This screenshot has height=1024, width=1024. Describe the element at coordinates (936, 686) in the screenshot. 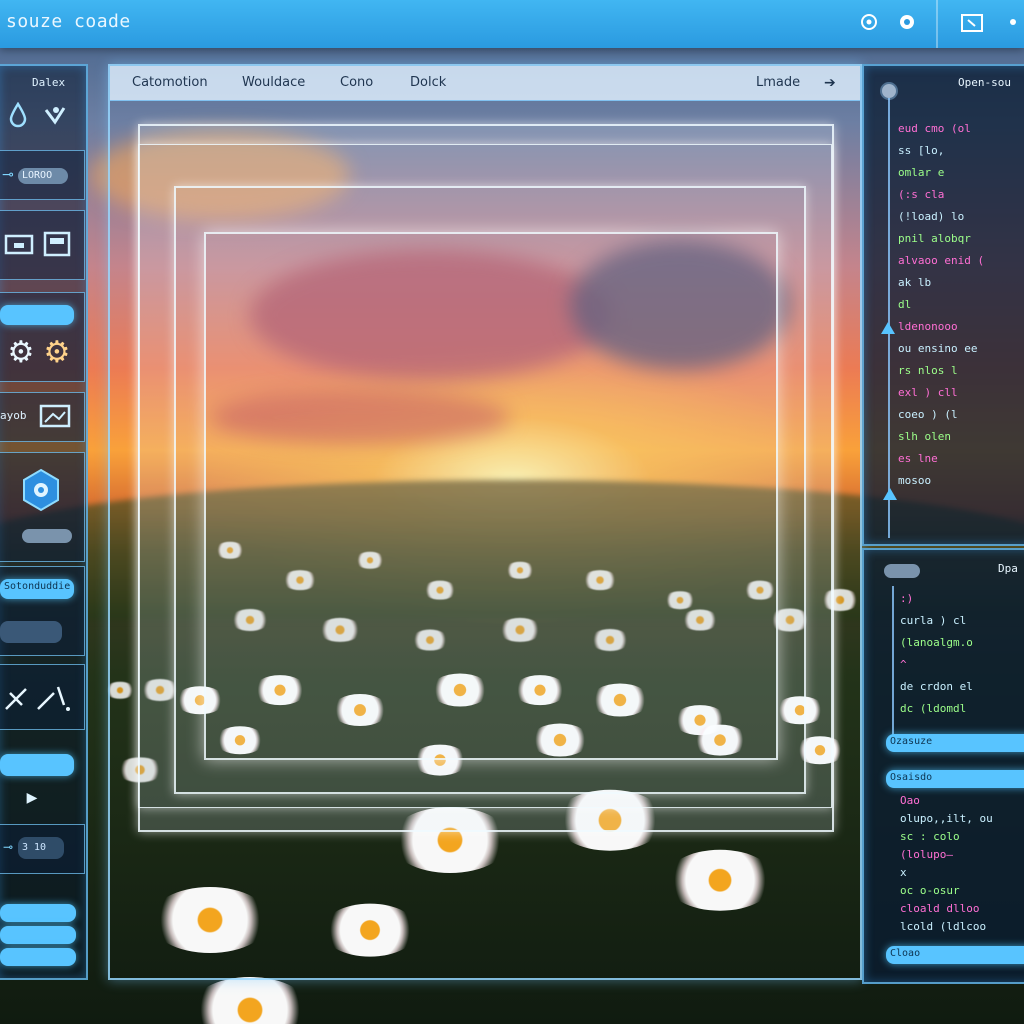

I see `code-line: de crdon el` at that location.